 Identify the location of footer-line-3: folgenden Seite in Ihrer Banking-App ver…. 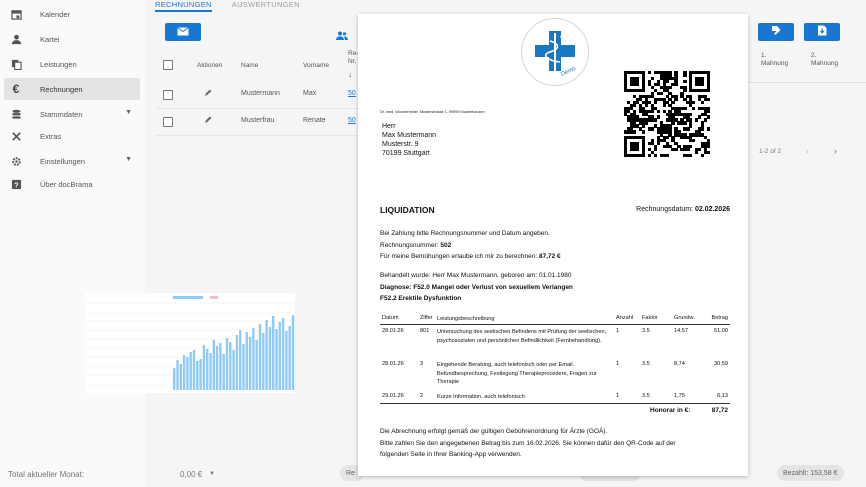
(451, 454).